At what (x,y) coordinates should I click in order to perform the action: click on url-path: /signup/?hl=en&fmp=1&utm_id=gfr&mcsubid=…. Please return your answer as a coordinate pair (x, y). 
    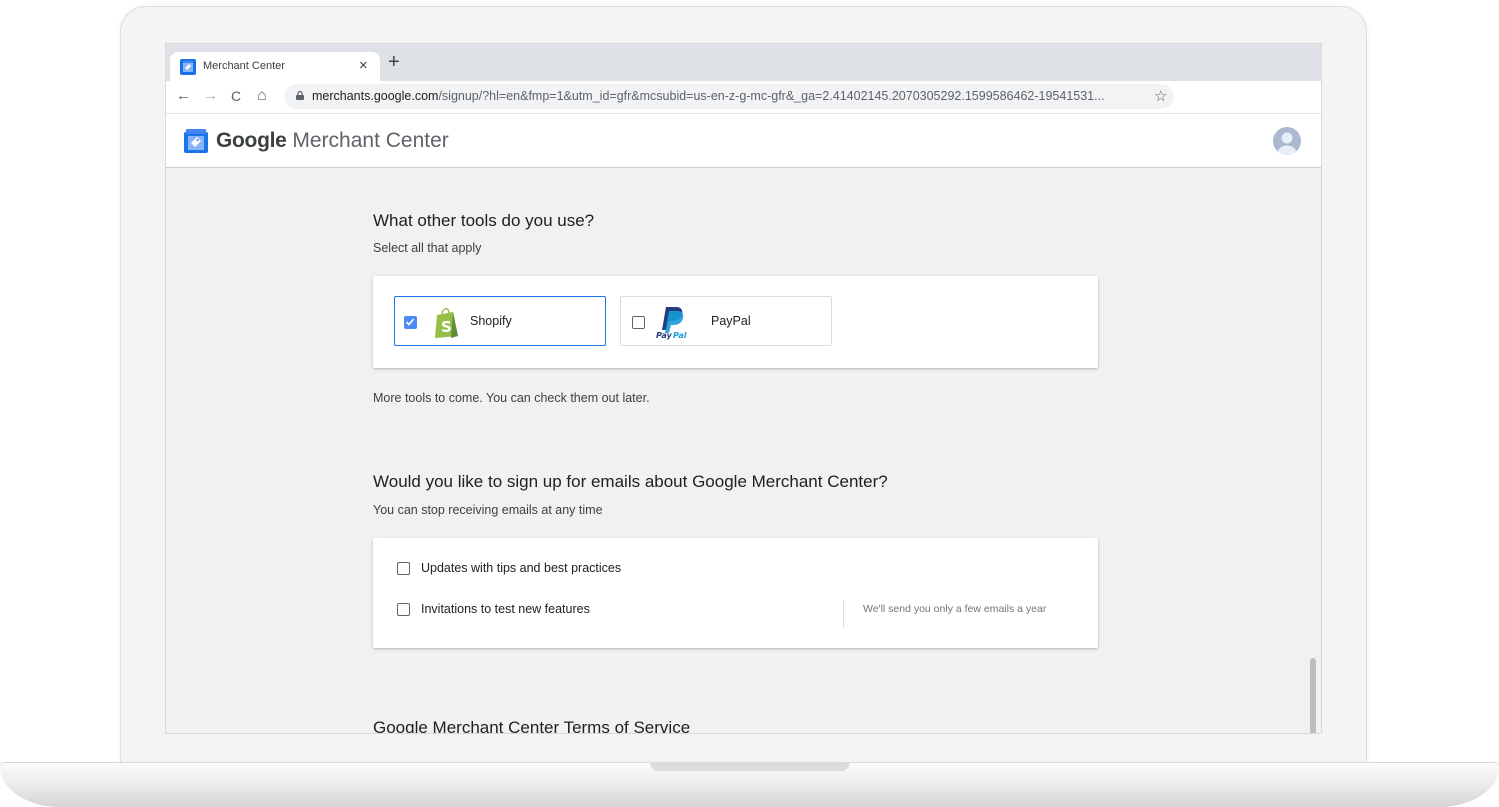
    Looking at the image, I should click on (771, 96).